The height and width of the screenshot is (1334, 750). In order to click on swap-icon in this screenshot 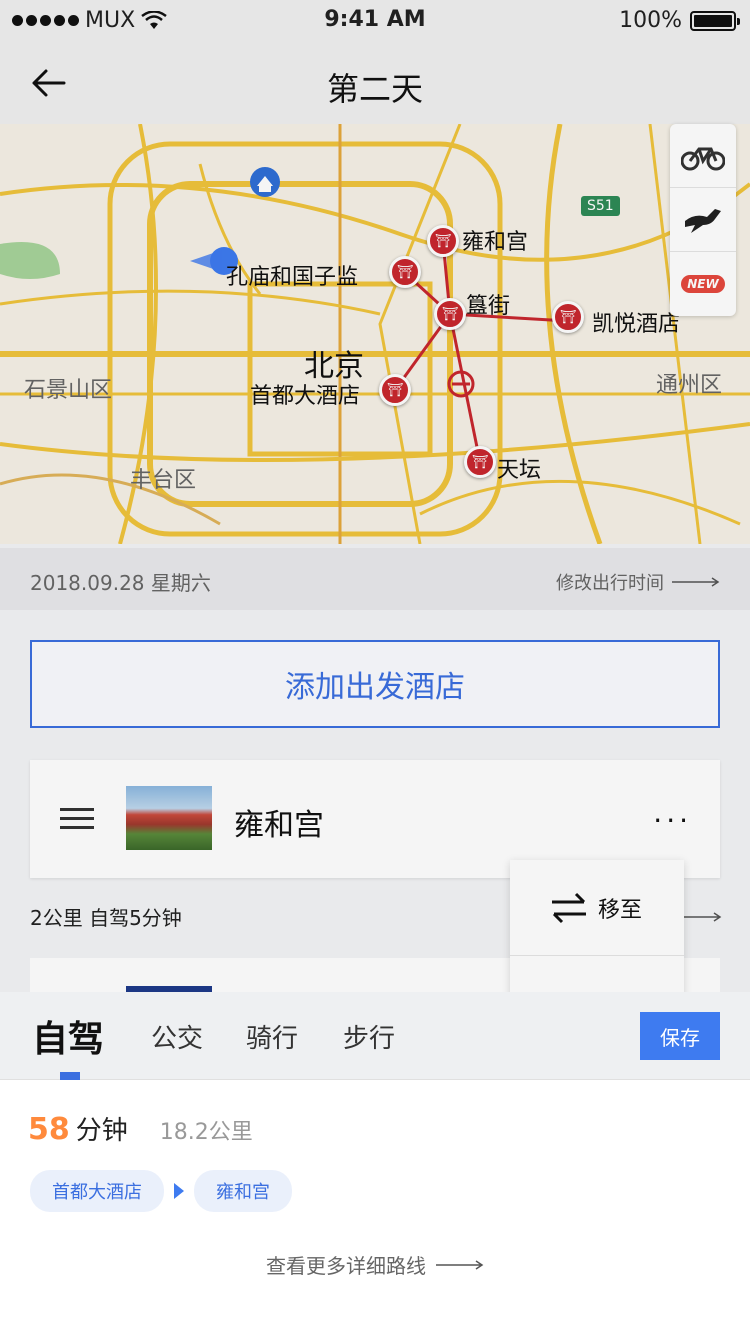, I will do `click(569, 907)`.